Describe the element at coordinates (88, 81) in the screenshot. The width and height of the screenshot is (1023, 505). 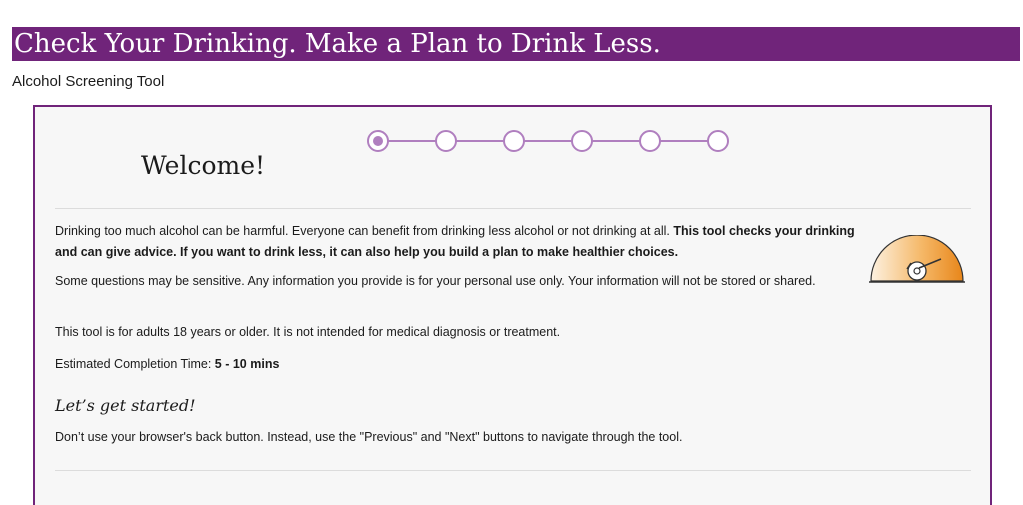
I see `page-subtitle: Alcohol Screening Tool` at that location.